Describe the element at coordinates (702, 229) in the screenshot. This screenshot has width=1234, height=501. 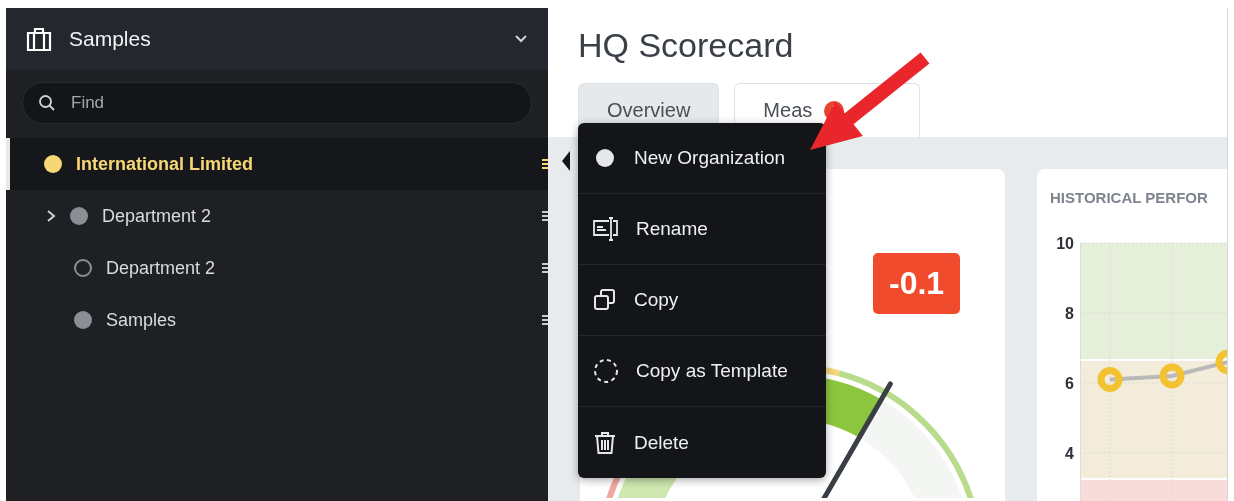
I see `menu-item: Rename` at that location.